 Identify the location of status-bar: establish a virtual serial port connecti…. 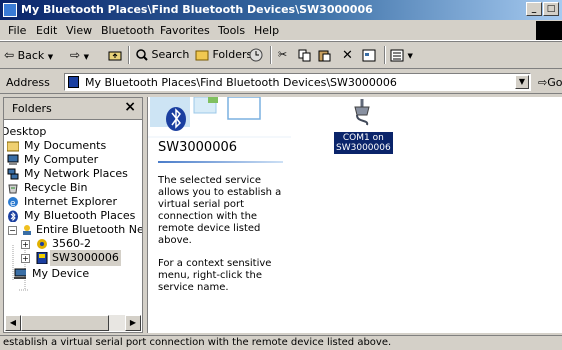
(281, 342).